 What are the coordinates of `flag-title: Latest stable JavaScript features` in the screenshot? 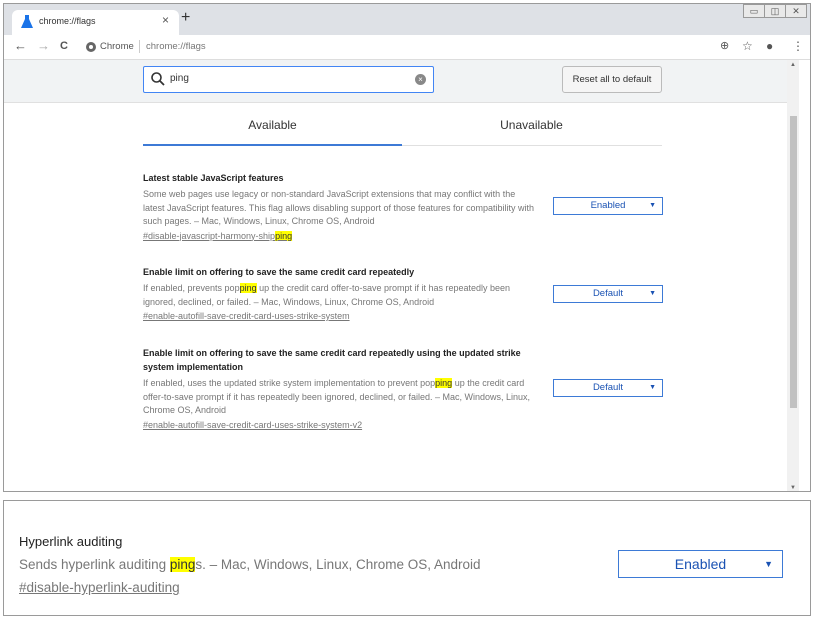 It's located at (213, 178).